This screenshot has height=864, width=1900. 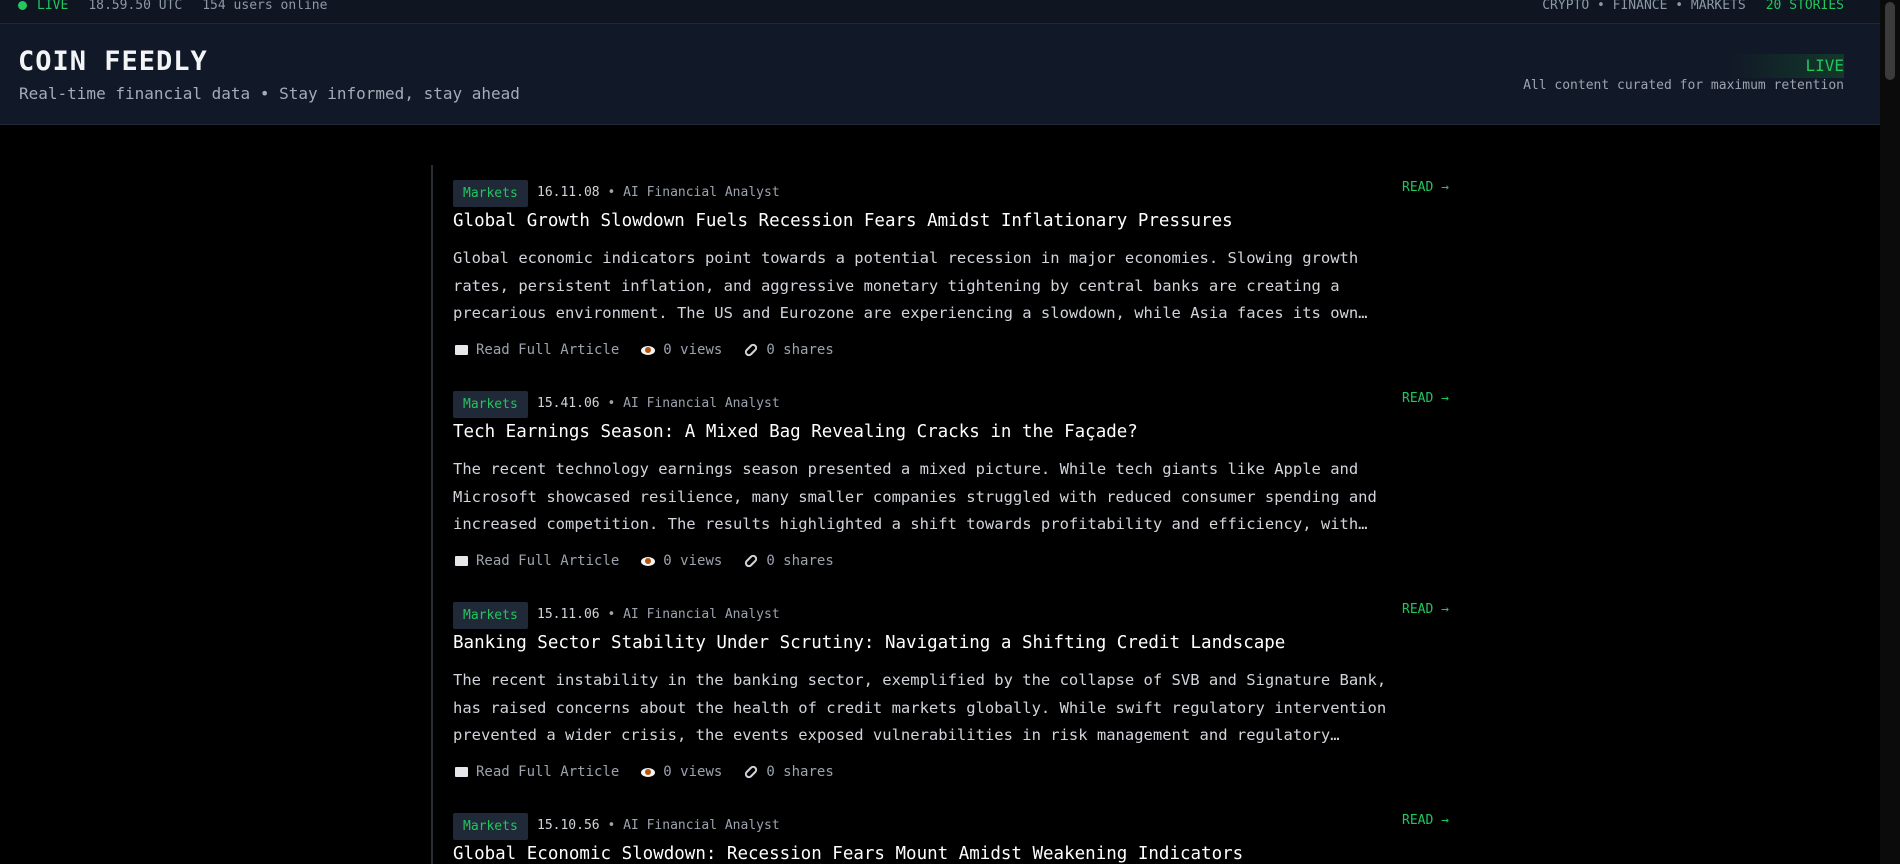 I want to click on page-scrollbar, so click(x=1890, y=432).